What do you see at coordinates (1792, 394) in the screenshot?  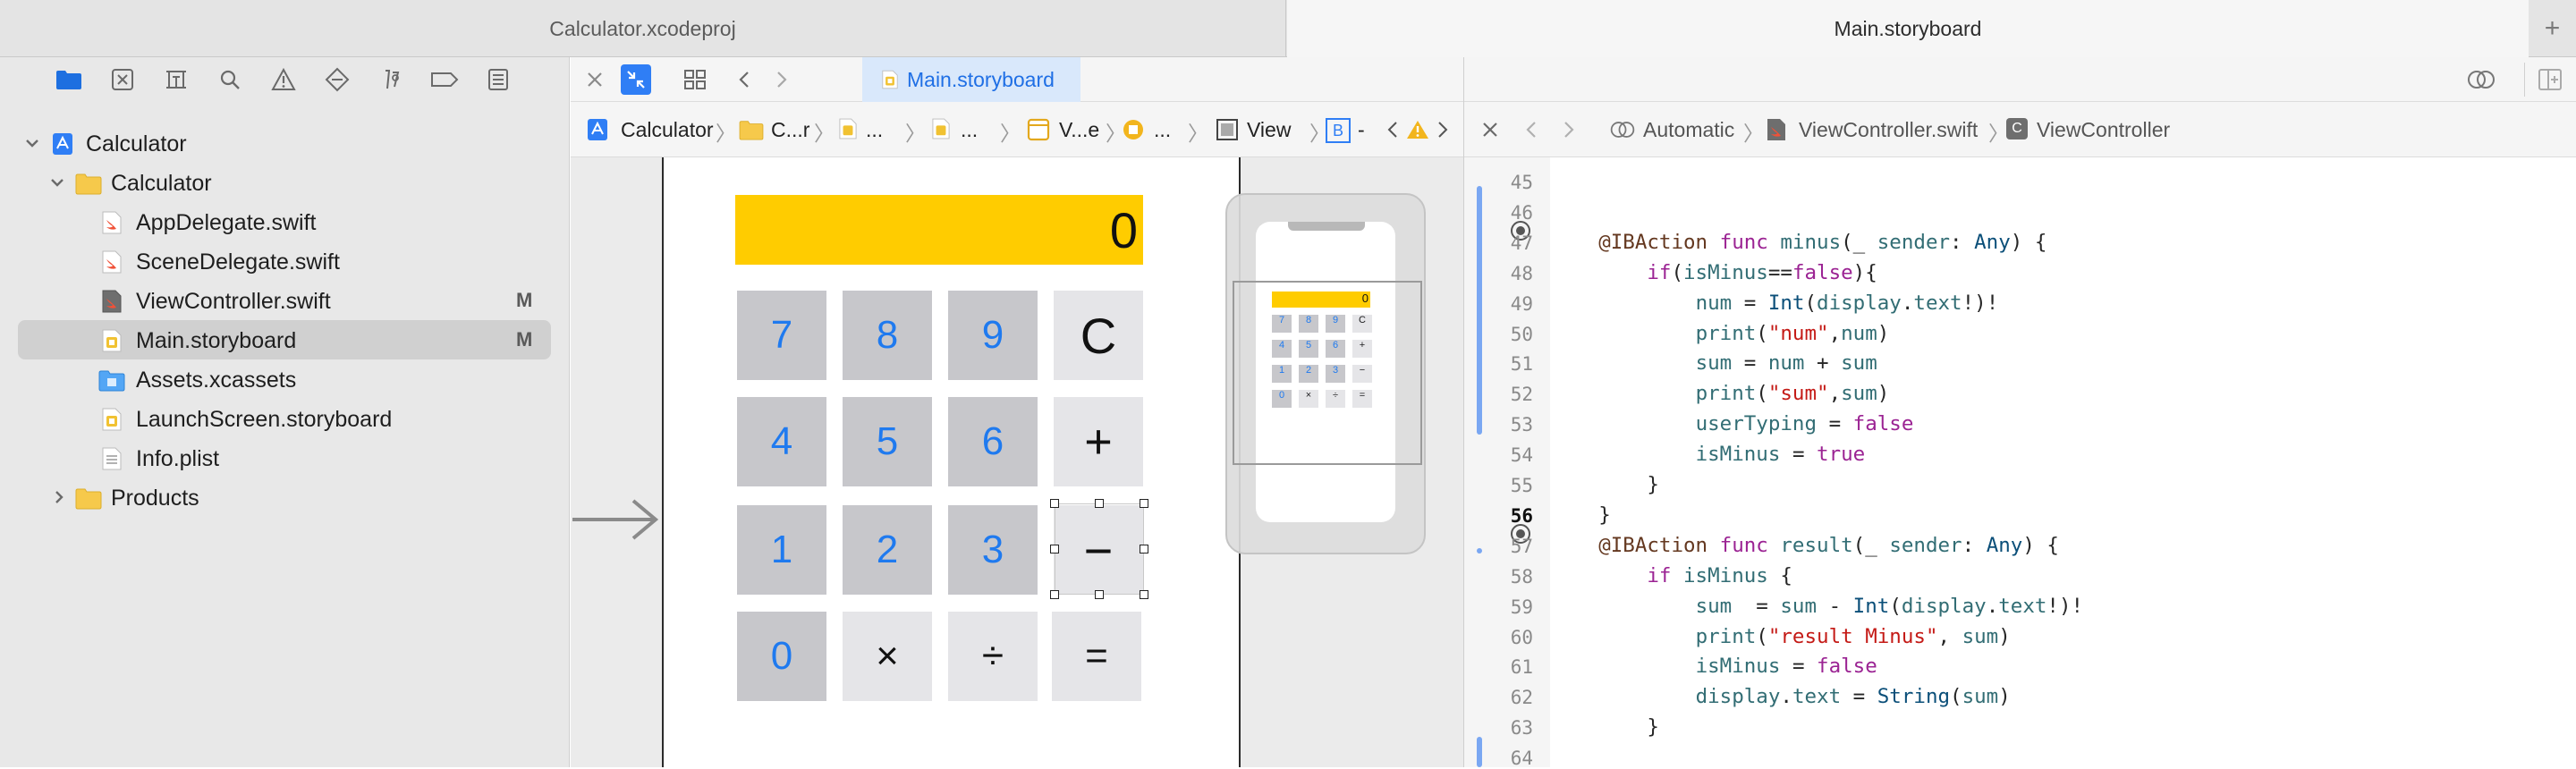 I see `code-line: print("sum",sum)` at bounding box center [1792, 394].